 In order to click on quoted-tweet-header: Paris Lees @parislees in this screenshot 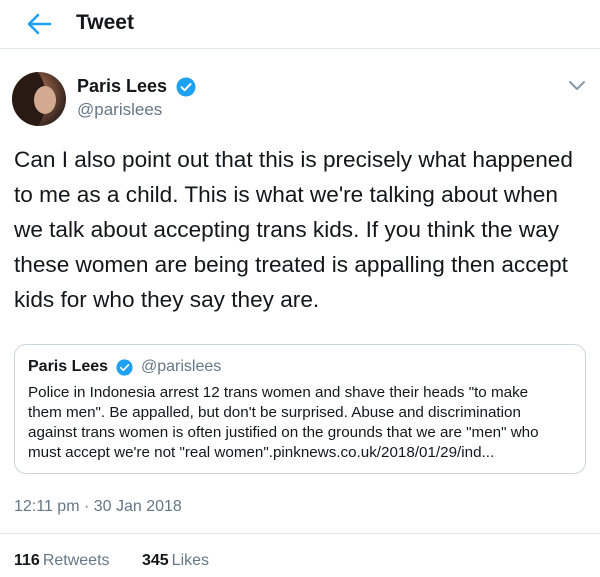, I will do `click(124, 367)`.